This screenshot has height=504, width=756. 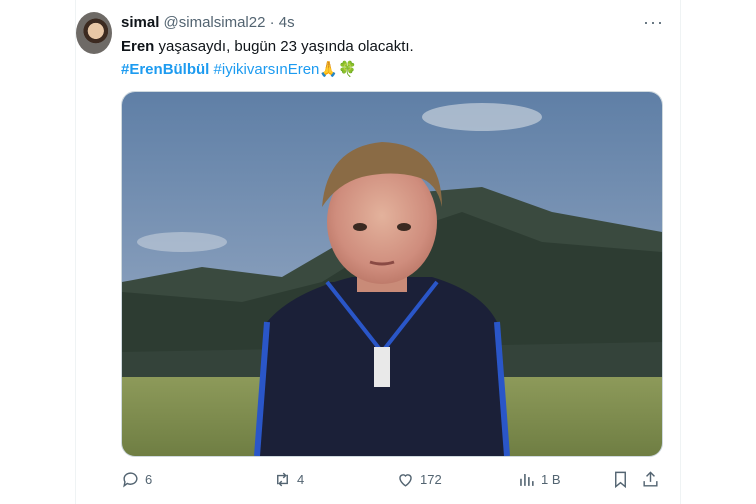 What do you see at coordinates (130, 480) in the screenshot?
I see `reply-icon` at bounding box center [130, 480].